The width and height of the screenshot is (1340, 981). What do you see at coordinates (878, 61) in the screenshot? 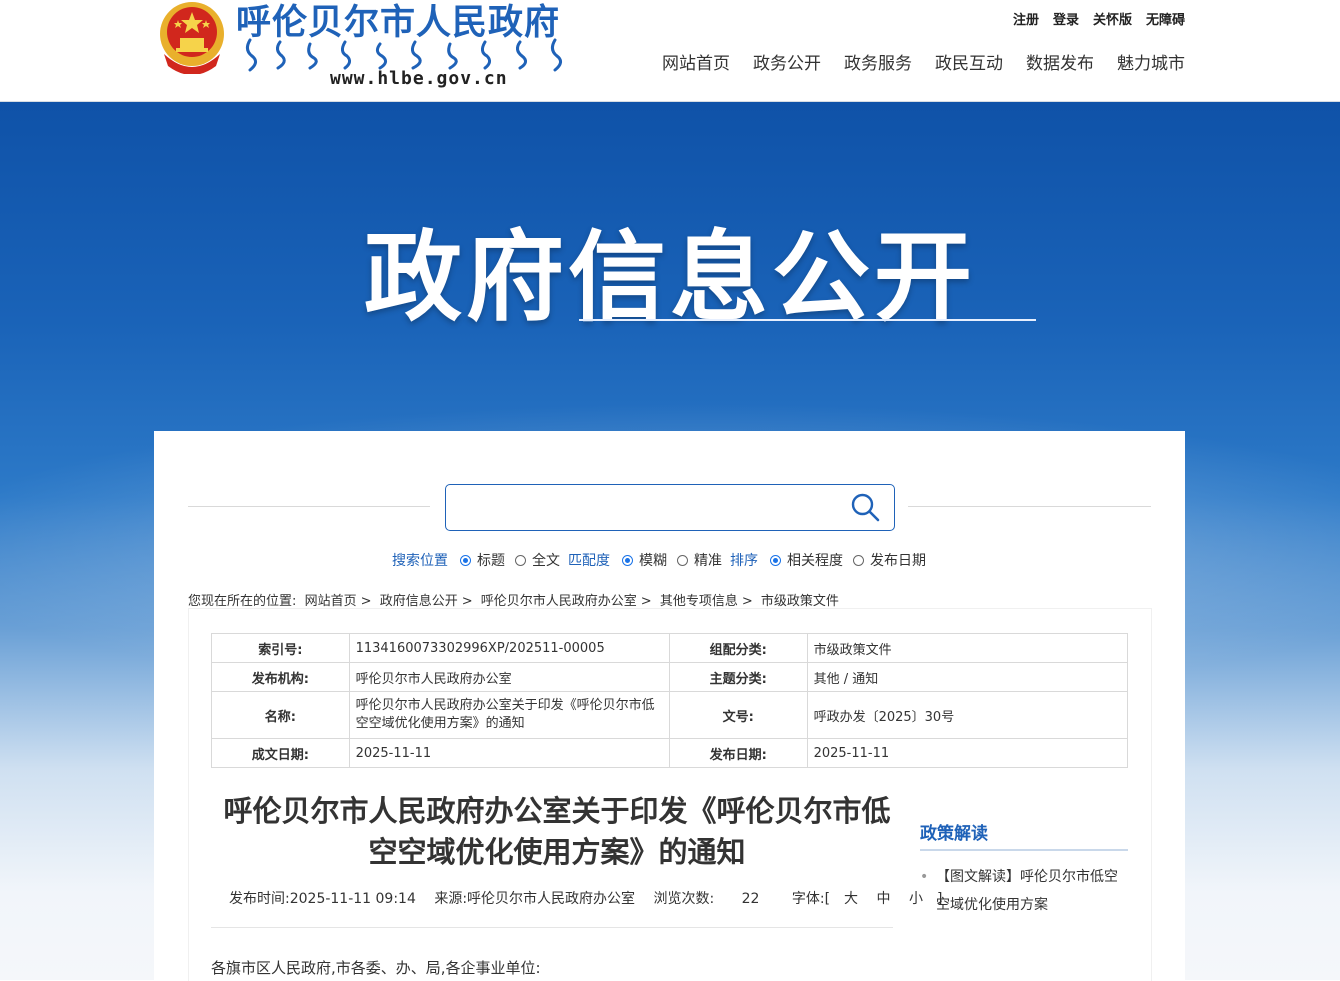
I see `nav-government-services: 政务服务` at bounding box center [878, 61].